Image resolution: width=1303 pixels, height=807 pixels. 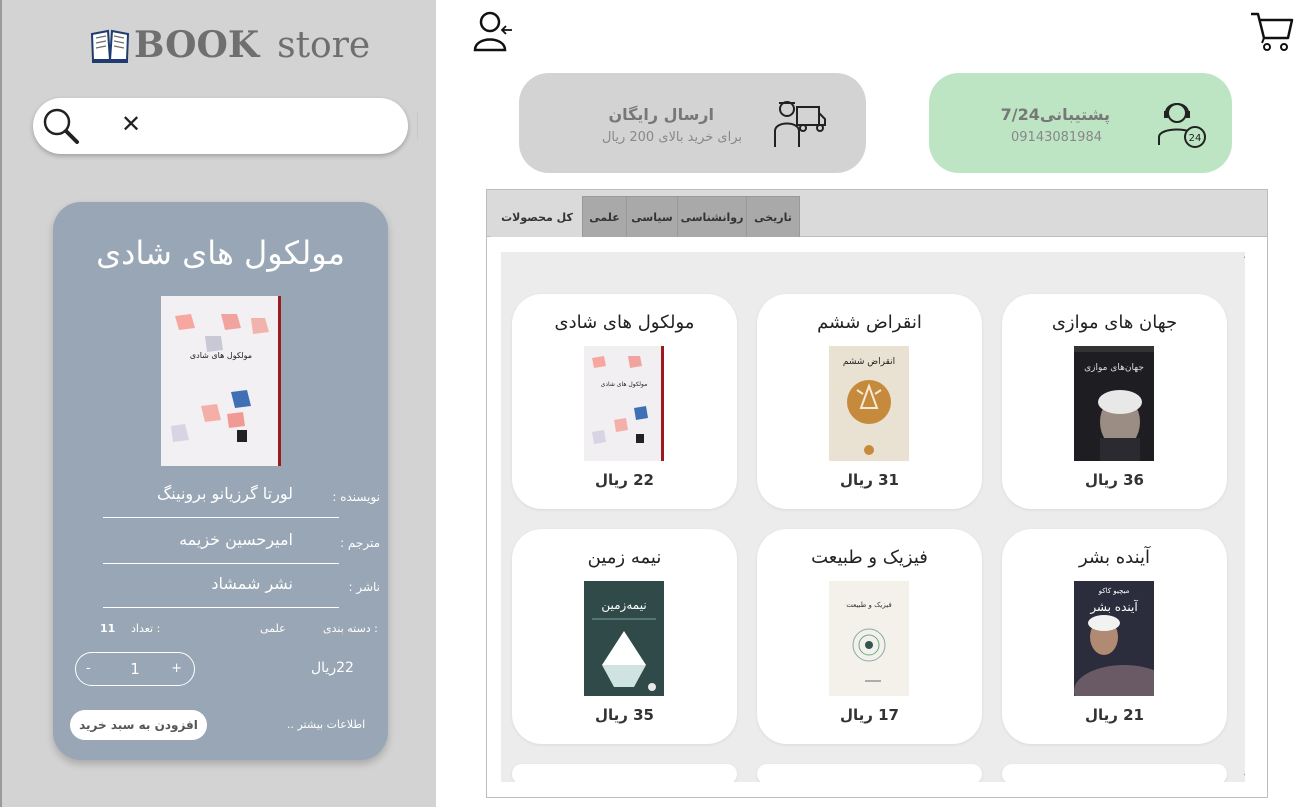 I want to click on detail-title: مولکول های شادی, so click(x=220, y=253).